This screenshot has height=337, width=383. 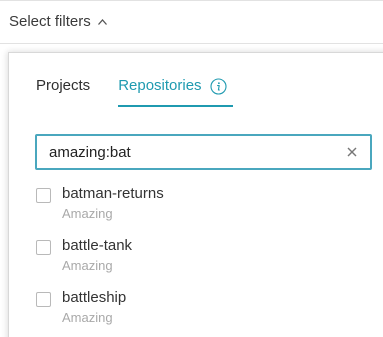 What do you see at coordinates (97, 245) in the screenshot?
I see `repository-name: battle-tank` at bounding box center [97, 245].